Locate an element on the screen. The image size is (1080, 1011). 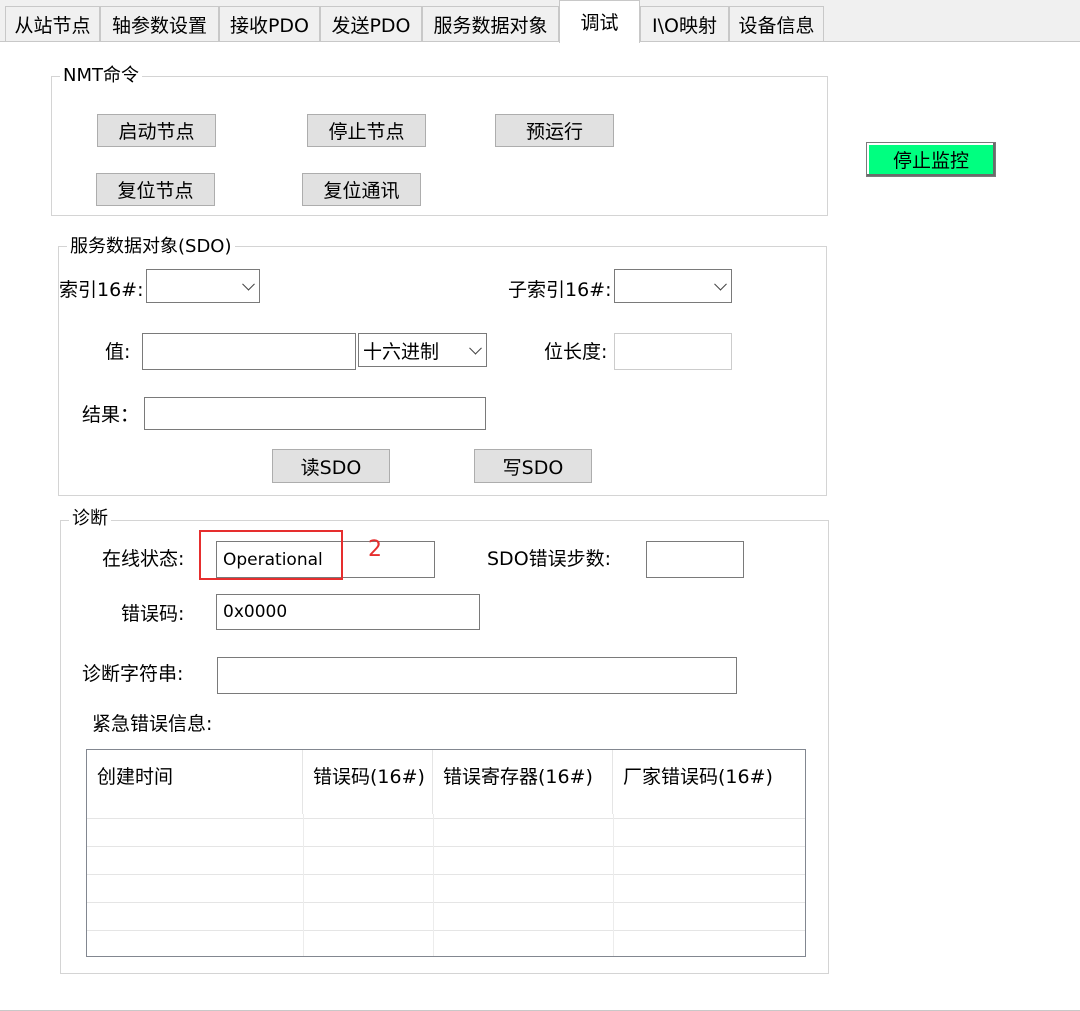
value-label: 值: is located at coordinates (118, 352).